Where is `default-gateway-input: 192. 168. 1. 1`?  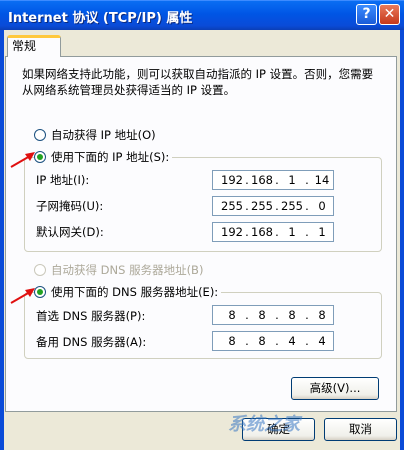
default-gateway-input: 192. 168. 1. 1 is located at coordinates (273, 232).